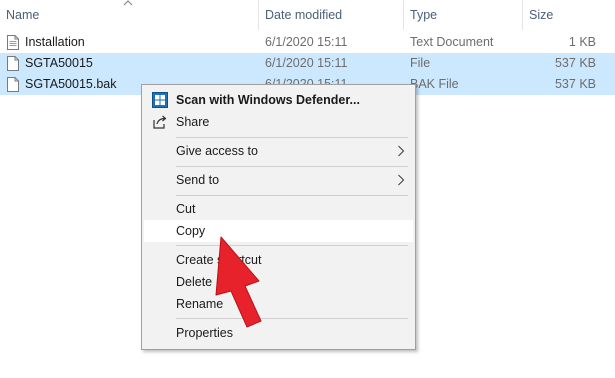 This screenshot has height=378, width=615. I want to click on menu-item-properties: Properties, so click(278, 333).